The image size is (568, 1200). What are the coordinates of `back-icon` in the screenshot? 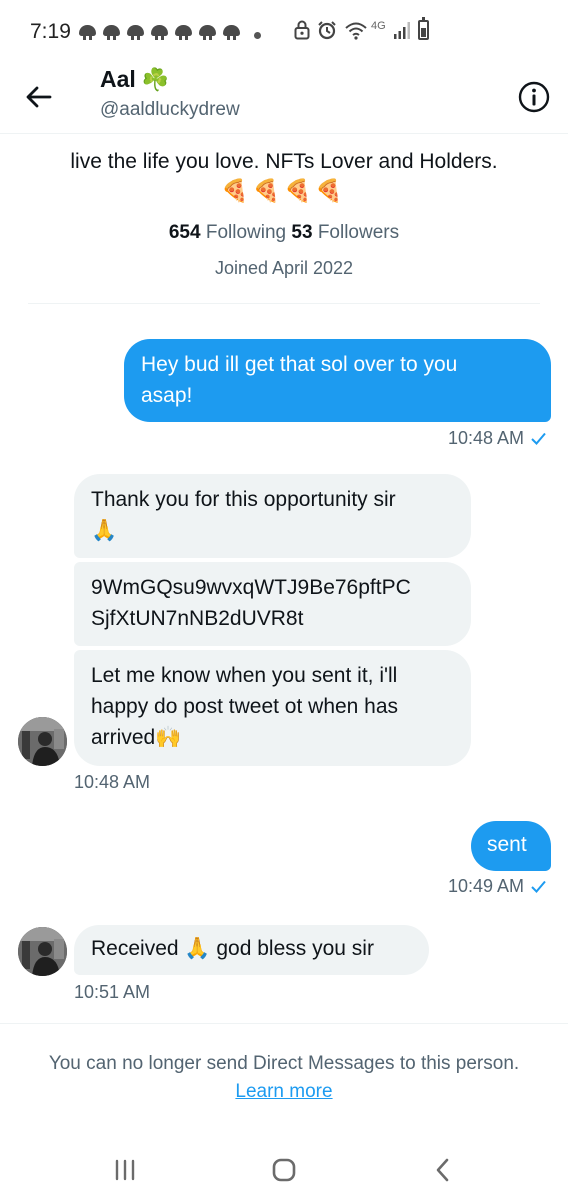 It's located at (444, 1170).